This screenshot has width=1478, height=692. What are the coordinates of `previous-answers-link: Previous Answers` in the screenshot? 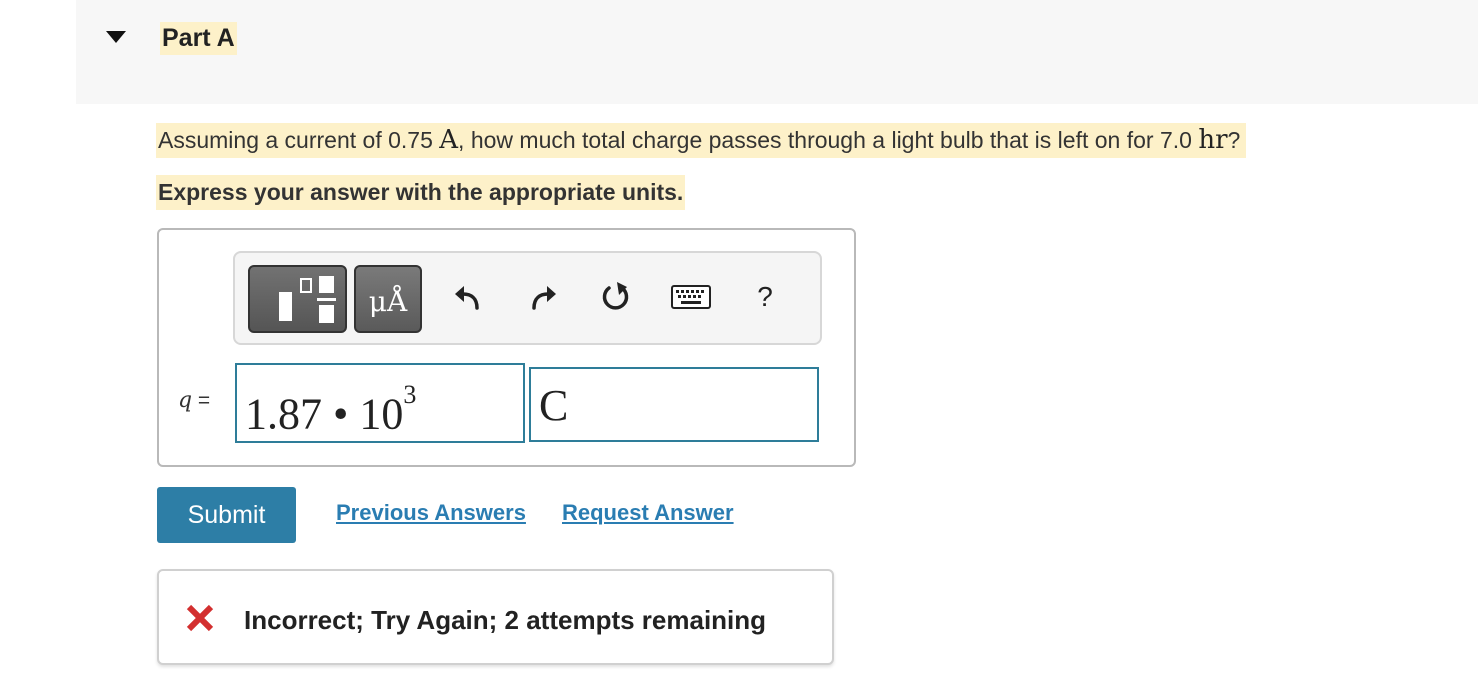 It's located at (431, 513).